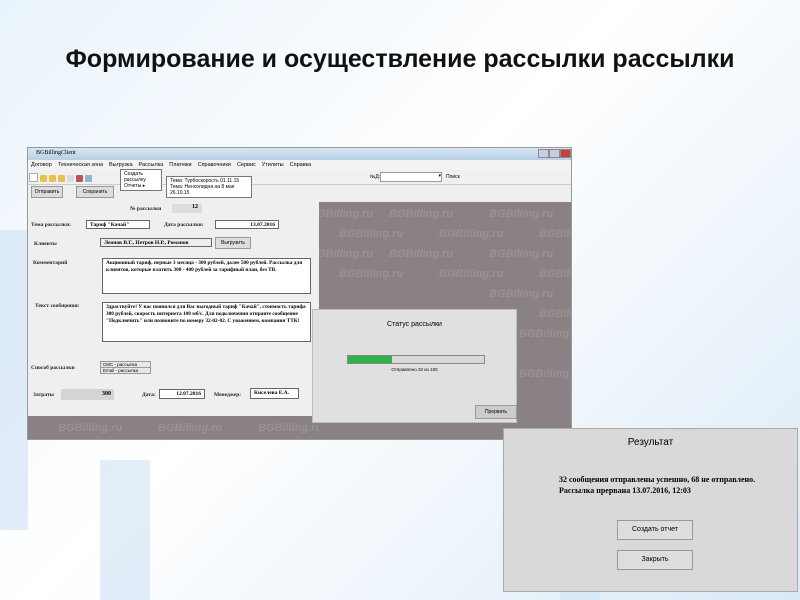 The height and width of the screenshot is (600, 800). I want to click on menu-create-mailing: Создать рассылку, so click(141, 177).